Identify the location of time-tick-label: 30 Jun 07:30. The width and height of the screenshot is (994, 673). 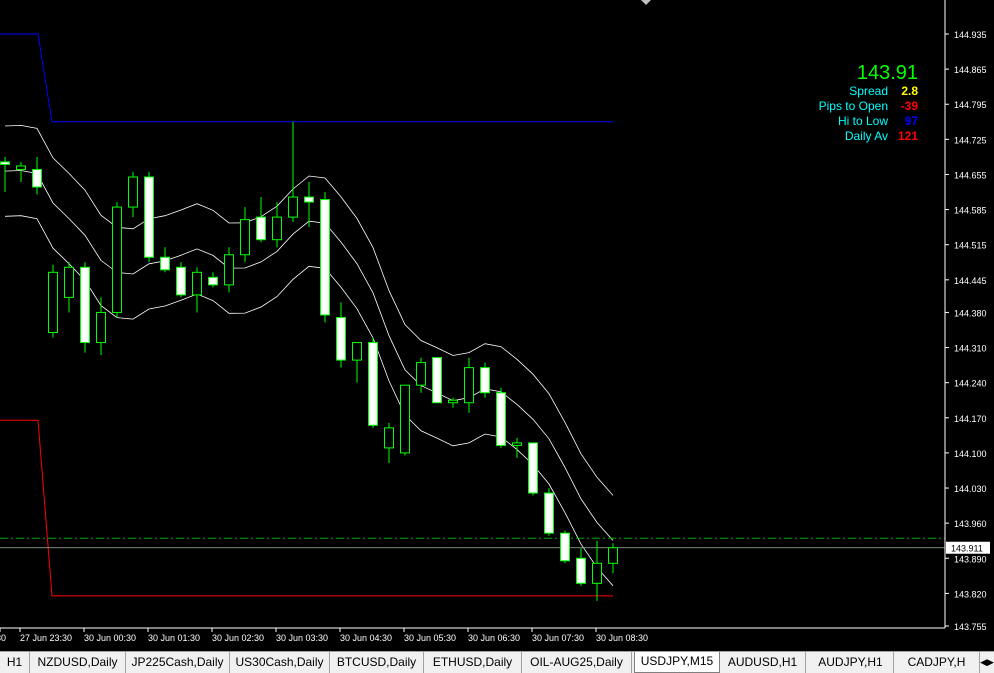
(558, 638).